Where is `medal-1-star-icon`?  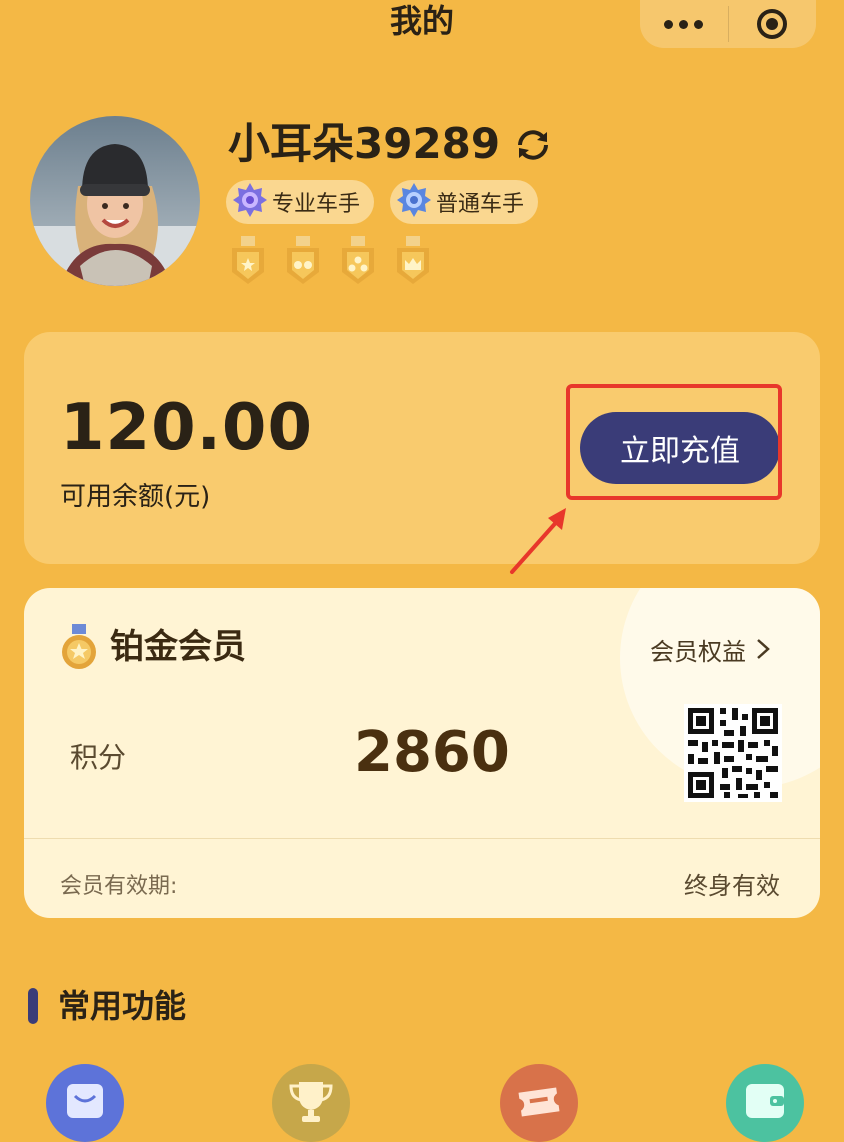
medal-1-star-icon is located at coordinates (248, 261).